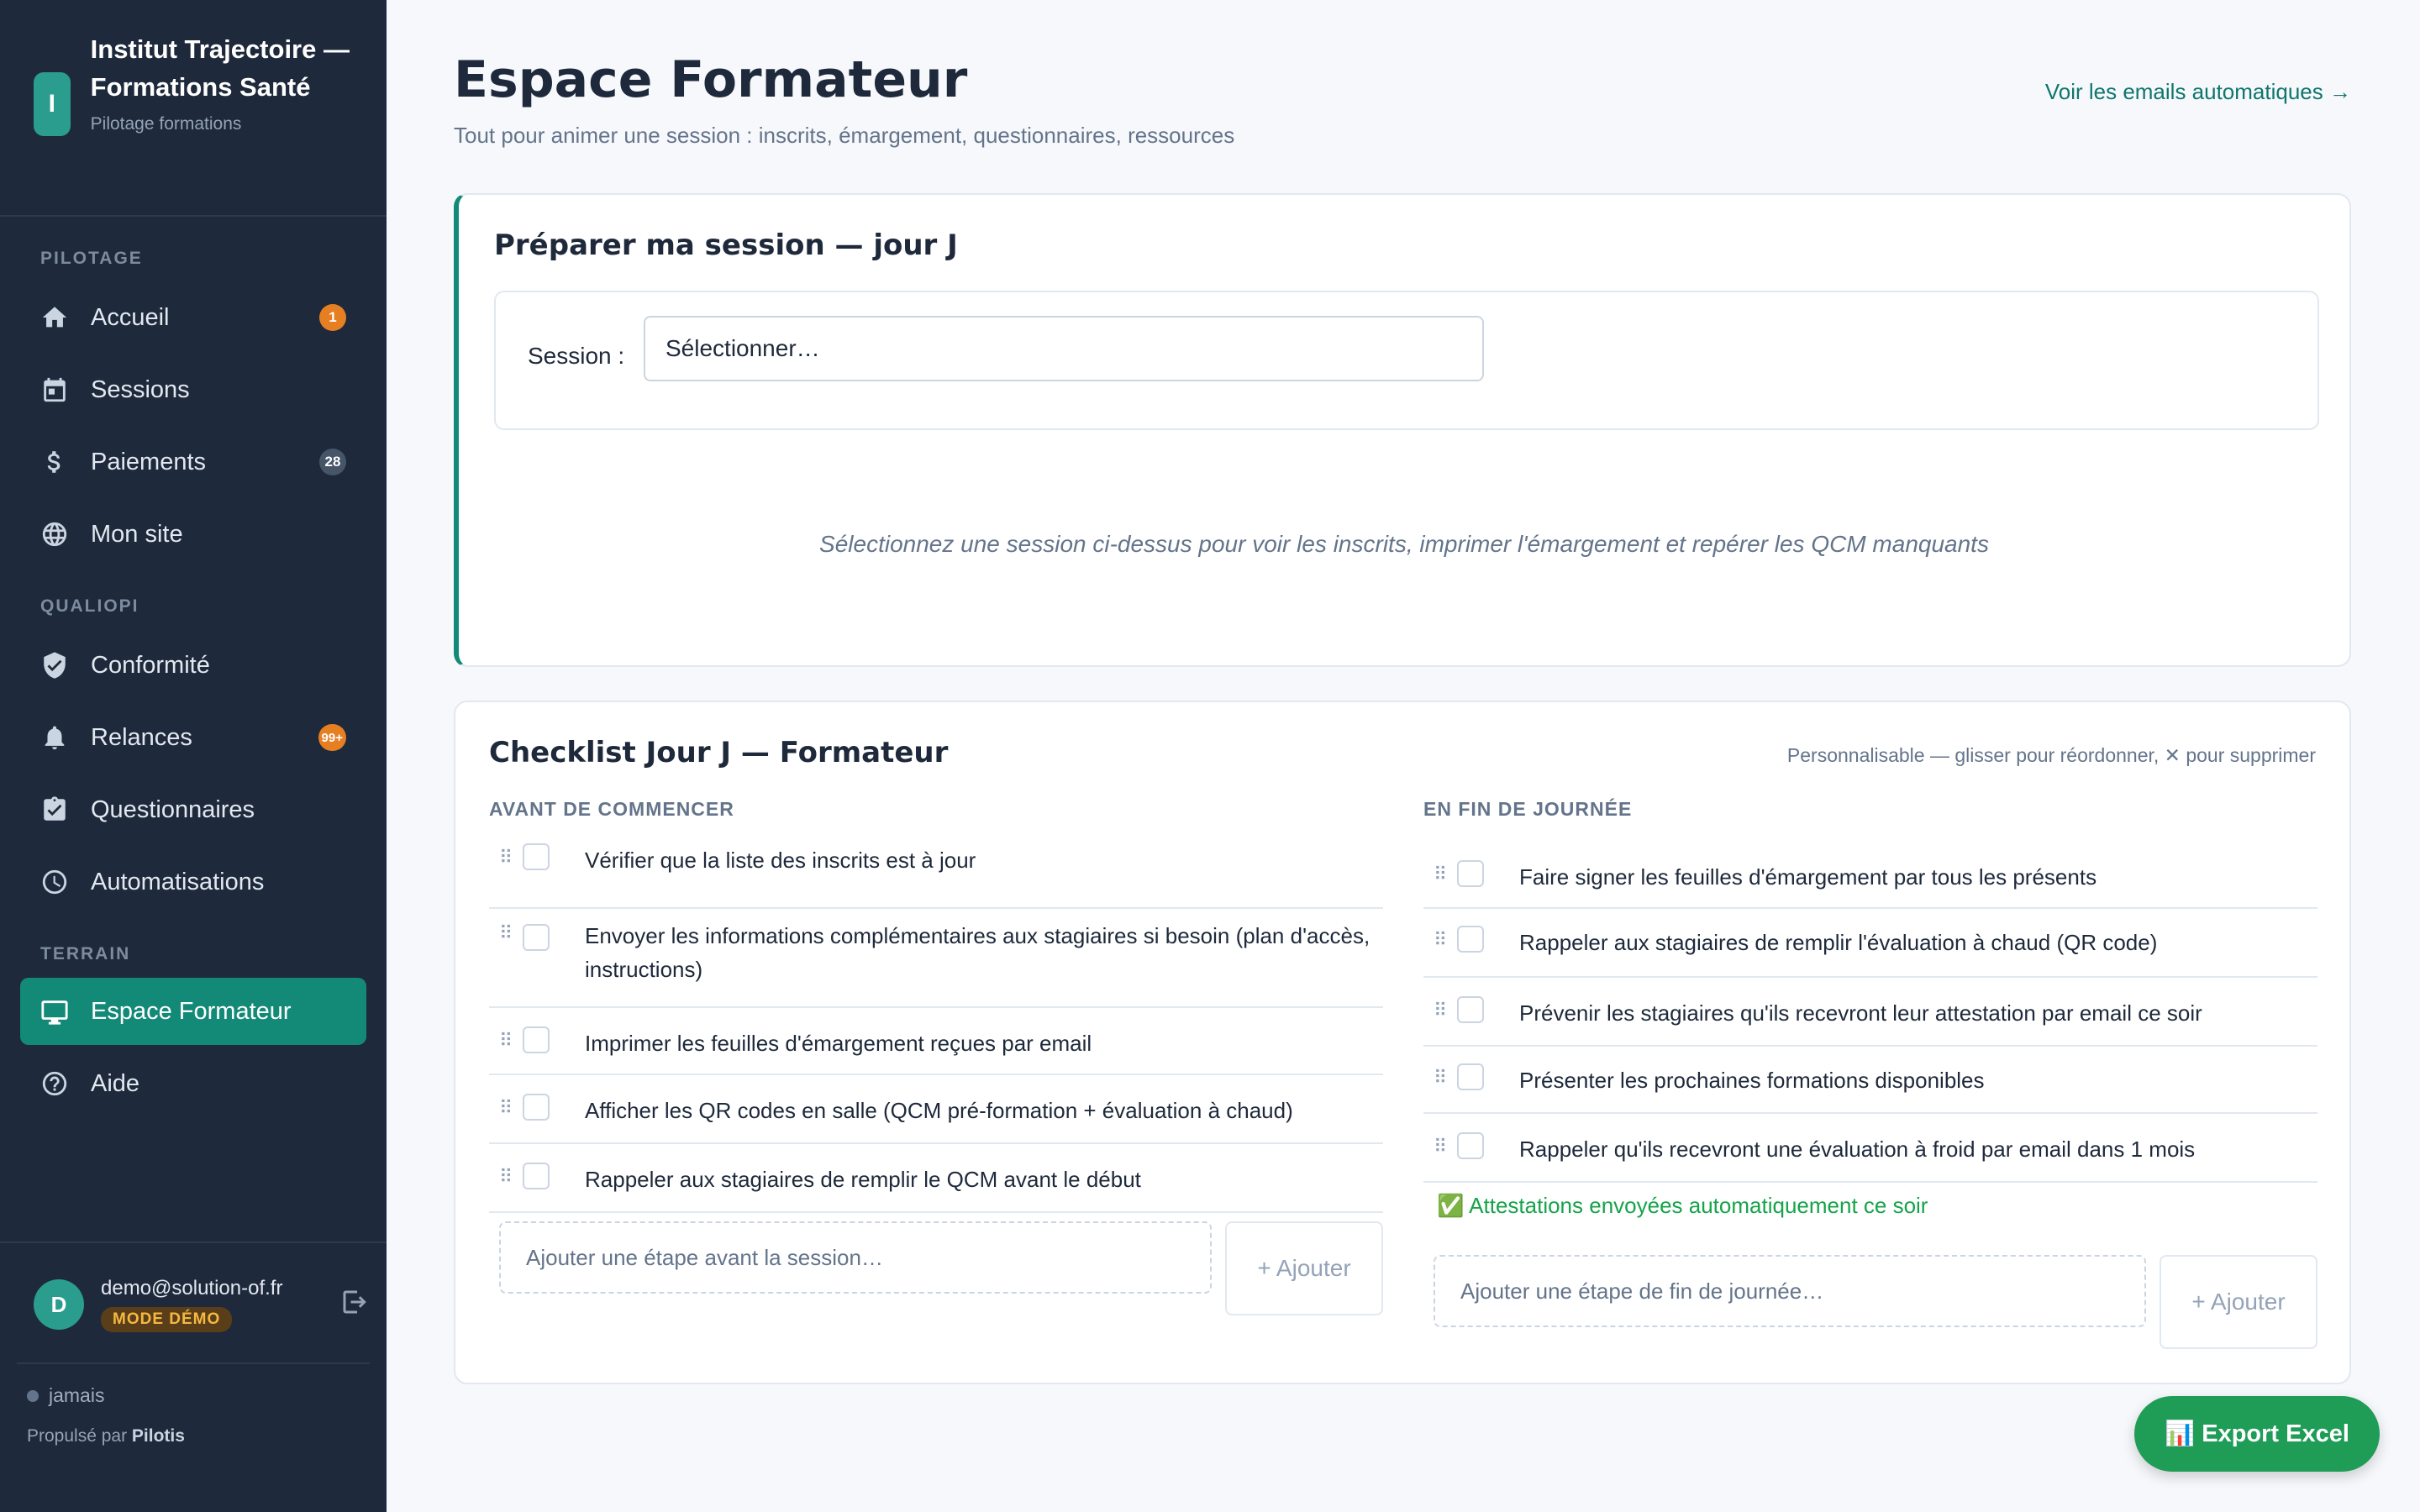  I want to click on sidebar-item-accueil: Accueil 1, so click(193, 317).